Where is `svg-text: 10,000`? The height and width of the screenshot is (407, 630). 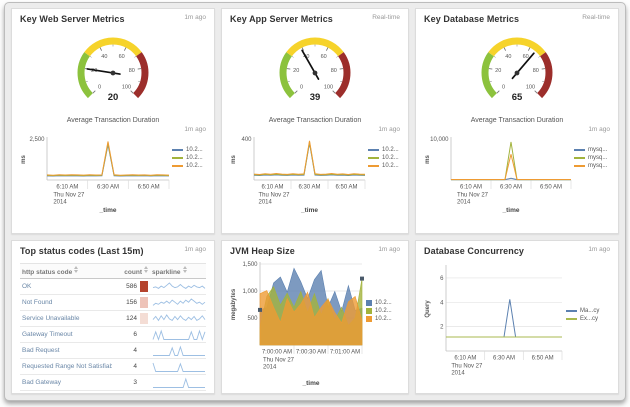 svg-text: 10,000 is located at coordinates (439, 140).